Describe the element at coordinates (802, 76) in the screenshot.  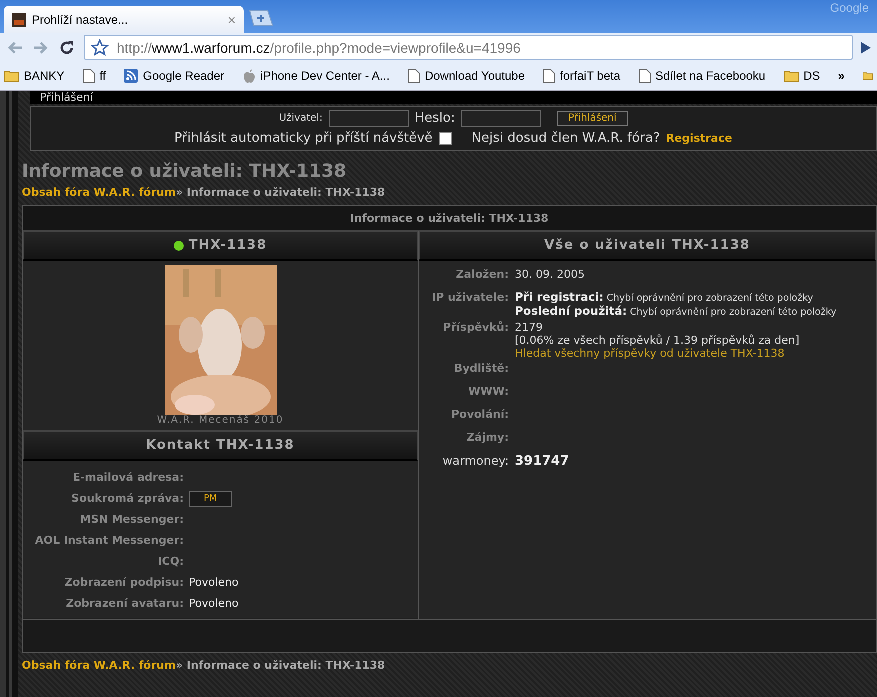
I see `bookmark: DS` at that location.